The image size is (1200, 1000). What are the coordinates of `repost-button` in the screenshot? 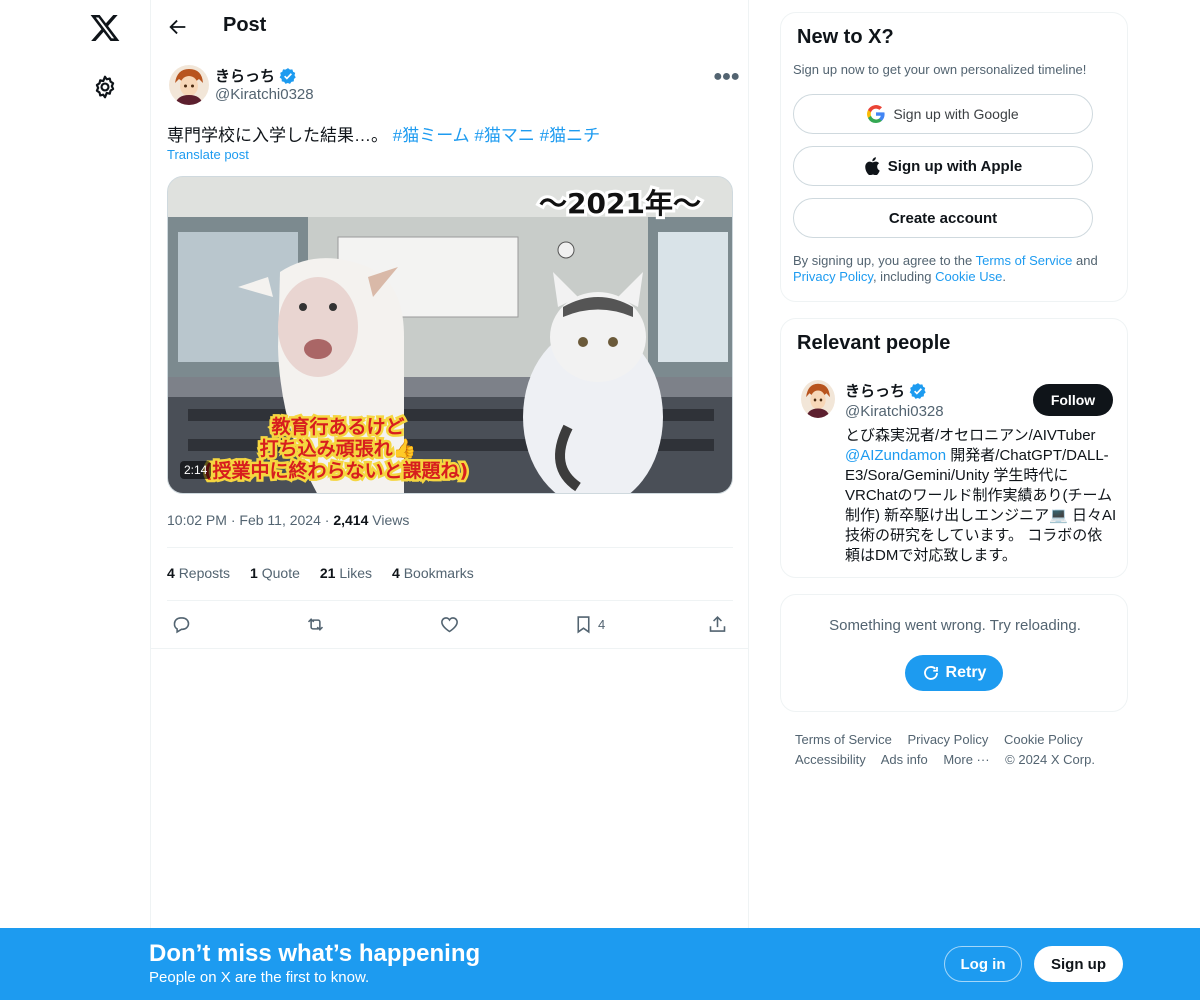 It's located at (315, 624).